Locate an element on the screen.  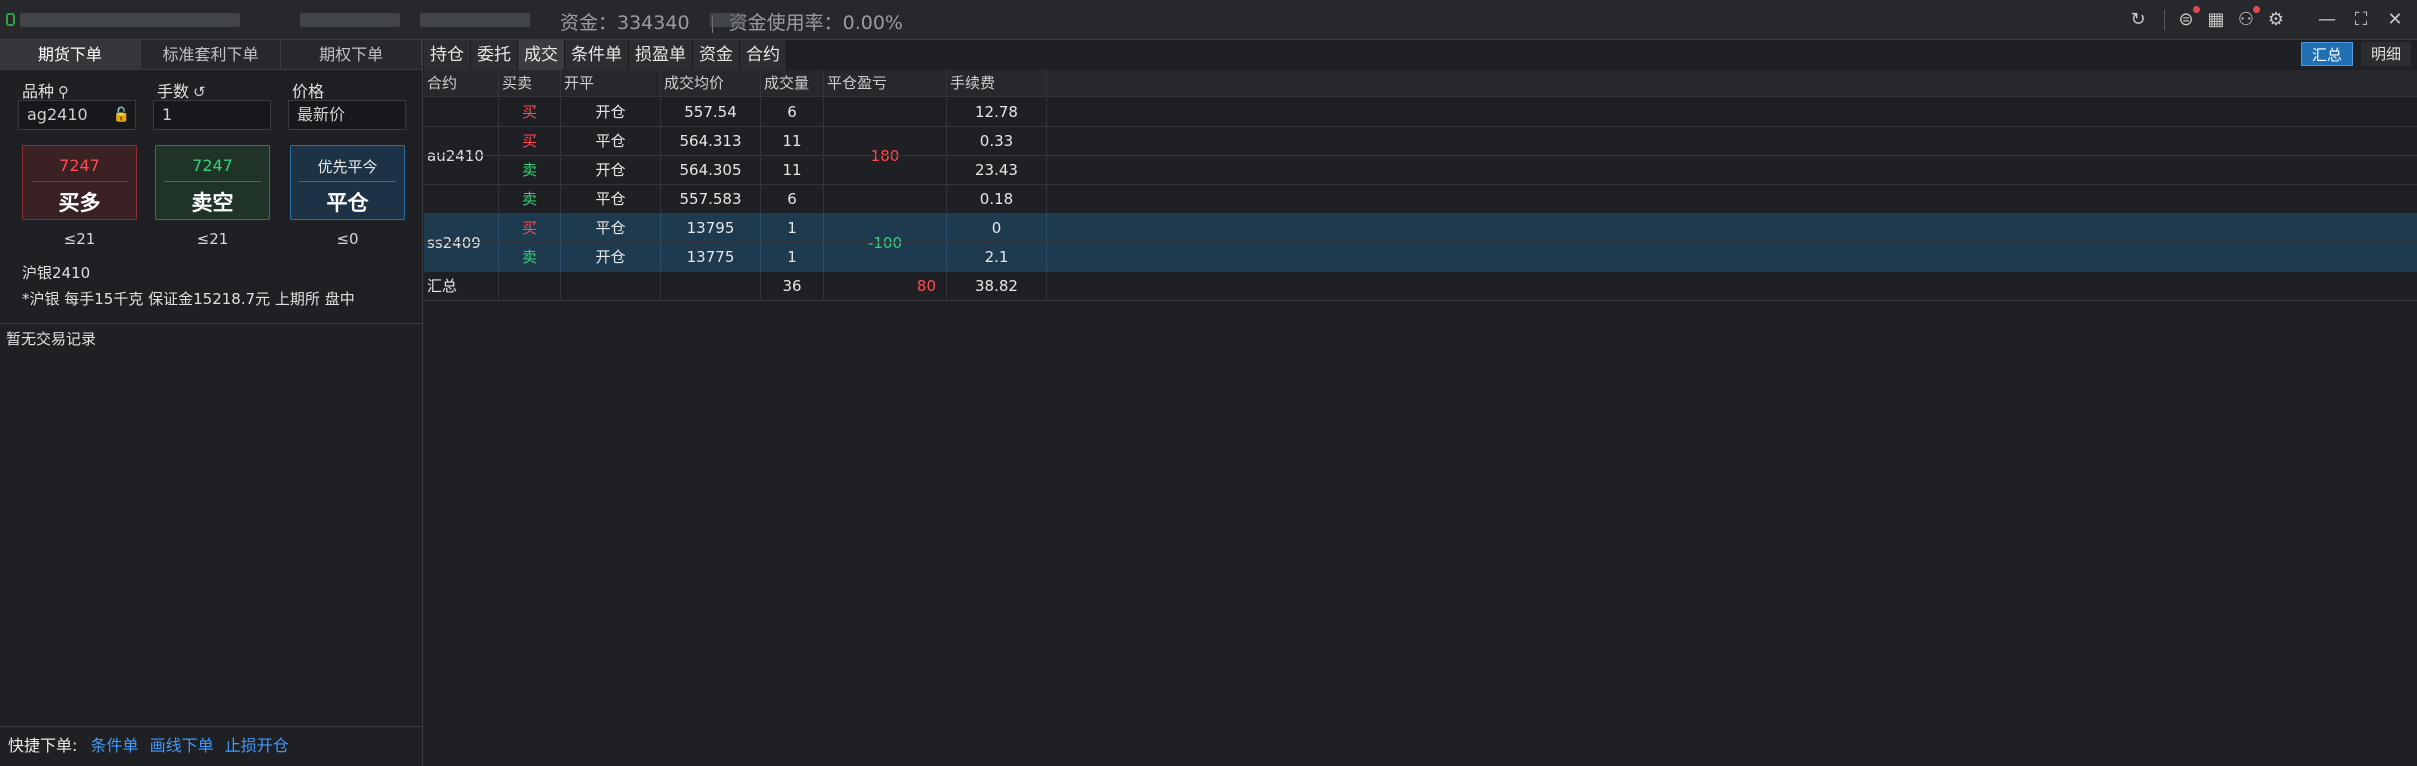
col-contract: 合约 is located at coordinates (461, 83).